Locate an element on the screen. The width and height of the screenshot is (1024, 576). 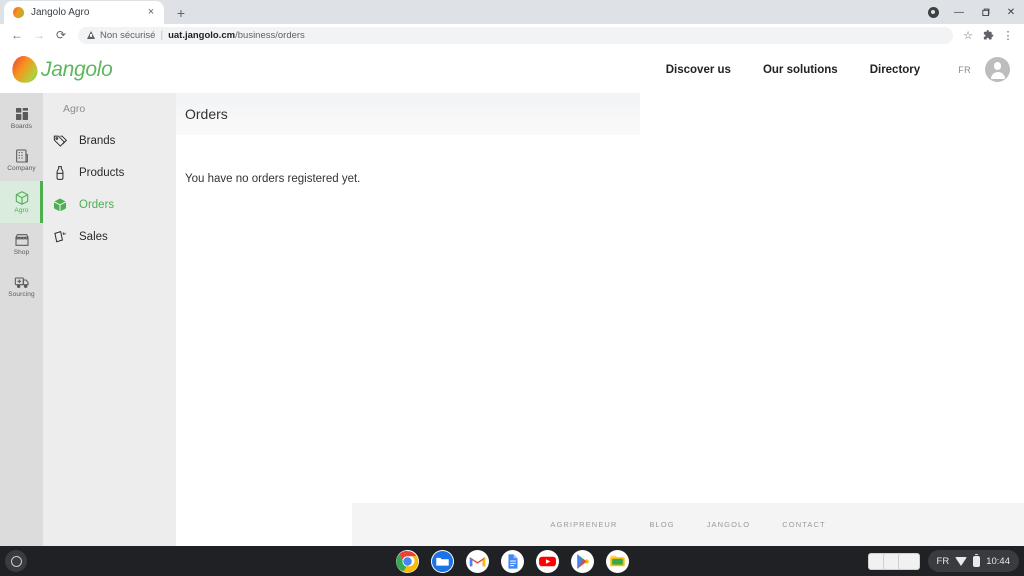
forward-icon: → is located at coordinates (39, 35).